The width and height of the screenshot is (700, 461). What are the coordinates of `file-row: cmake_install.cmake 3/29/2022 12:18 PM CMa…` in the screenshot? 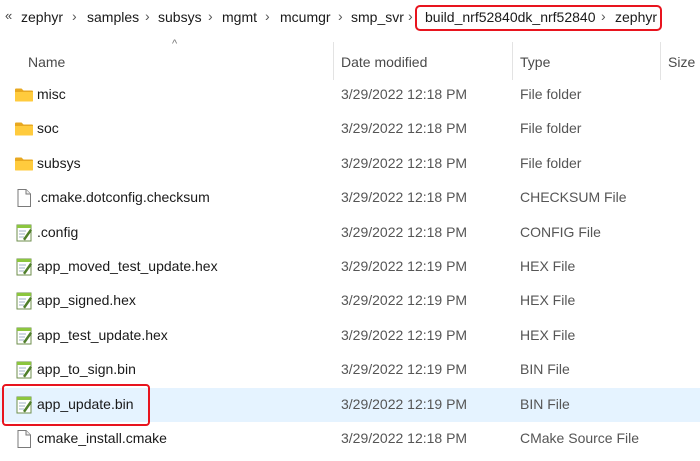 It's located at (350, 439).